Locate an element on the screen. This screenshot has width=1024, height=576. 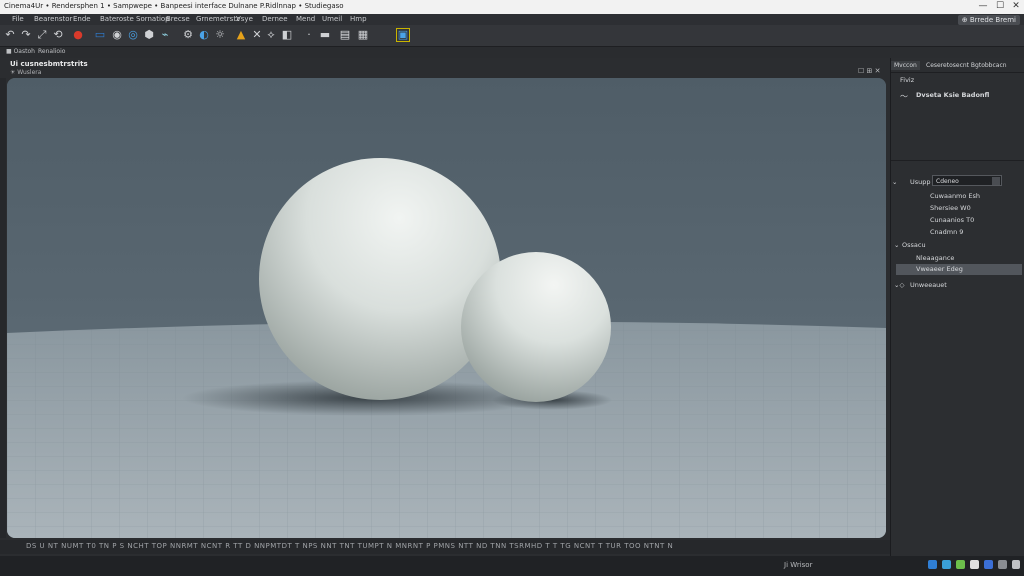
menu-item: Brecse is located at coordinates (178, 19).